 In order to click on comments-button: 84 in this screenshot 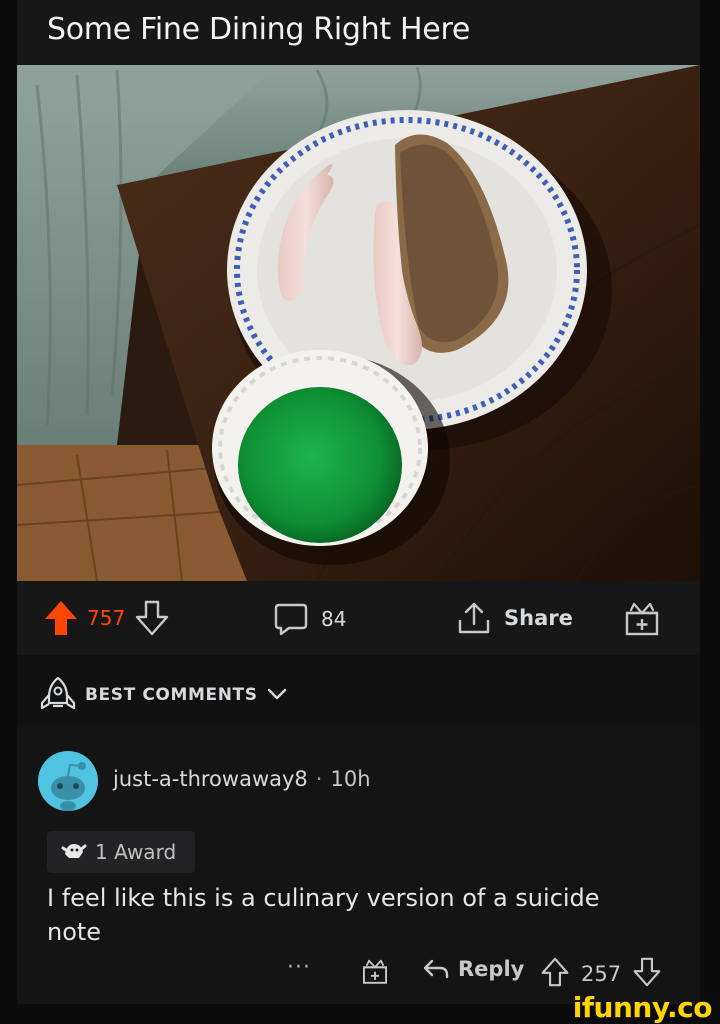, I will do `click(309, 619)`.